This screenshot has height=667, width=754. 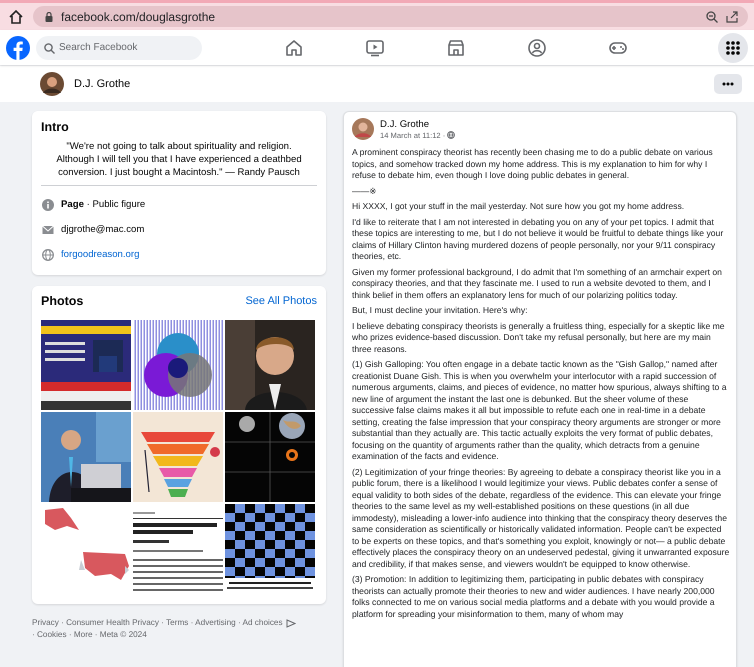 What do you see at coordinates (119, 48) in the screenshot?
I see `search-field: Search Facebook` at bounding box center [119, 48].